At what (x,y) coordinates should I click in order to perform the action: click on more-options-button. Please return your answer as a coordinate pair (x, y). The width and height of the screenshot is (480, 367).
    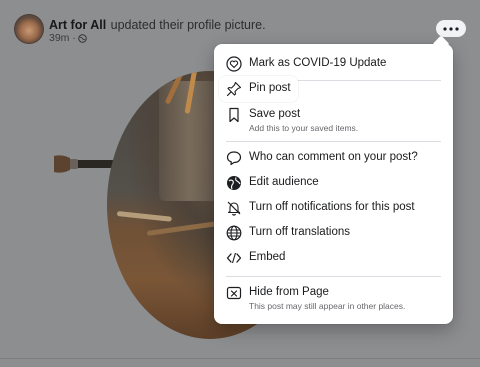
    Looking at the image, I should click on (451, 28).